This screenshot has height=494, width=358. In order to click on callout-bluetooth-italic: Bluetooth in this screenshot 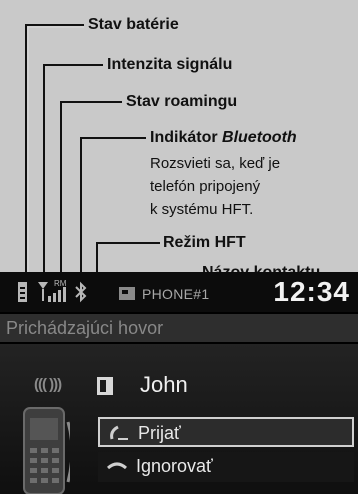, I will do `click(259, 137)`.